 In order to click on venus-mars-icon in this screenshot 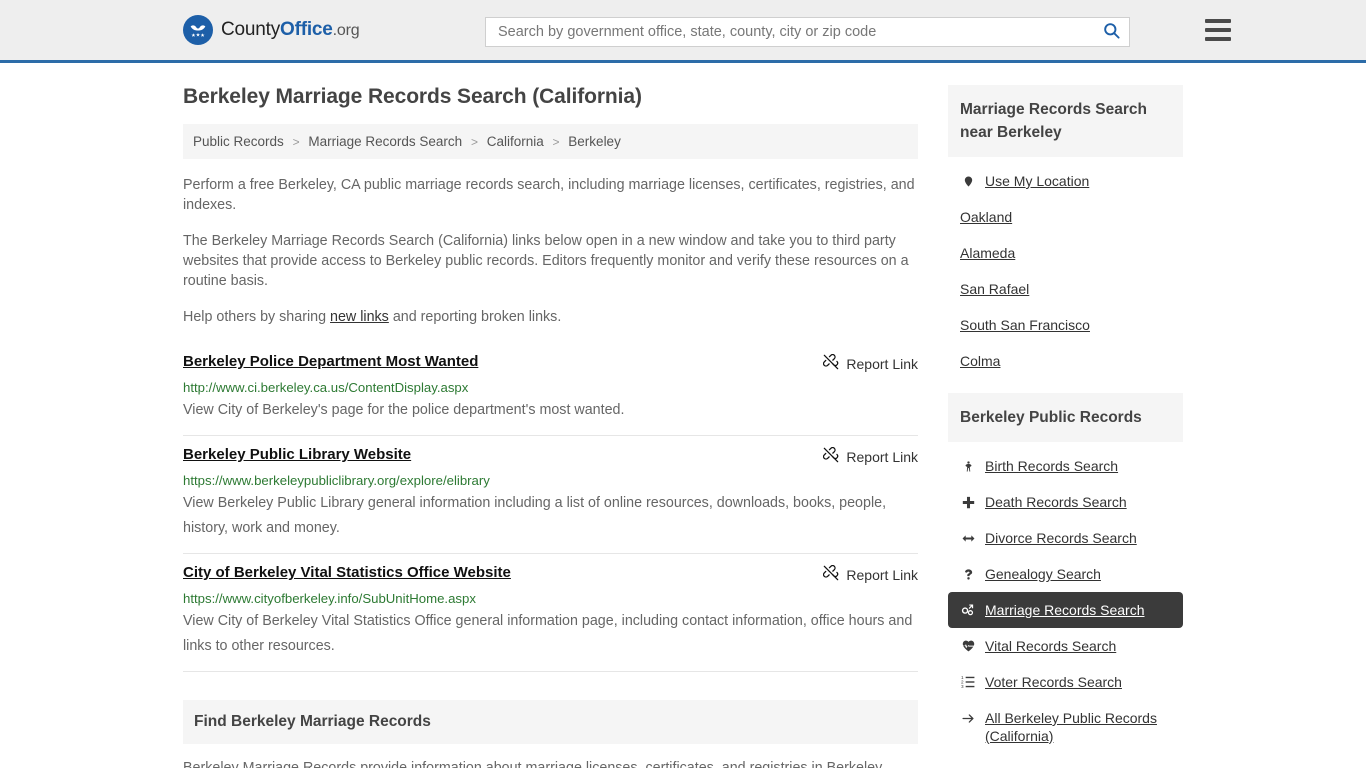, I will do `click(968, 610)`.